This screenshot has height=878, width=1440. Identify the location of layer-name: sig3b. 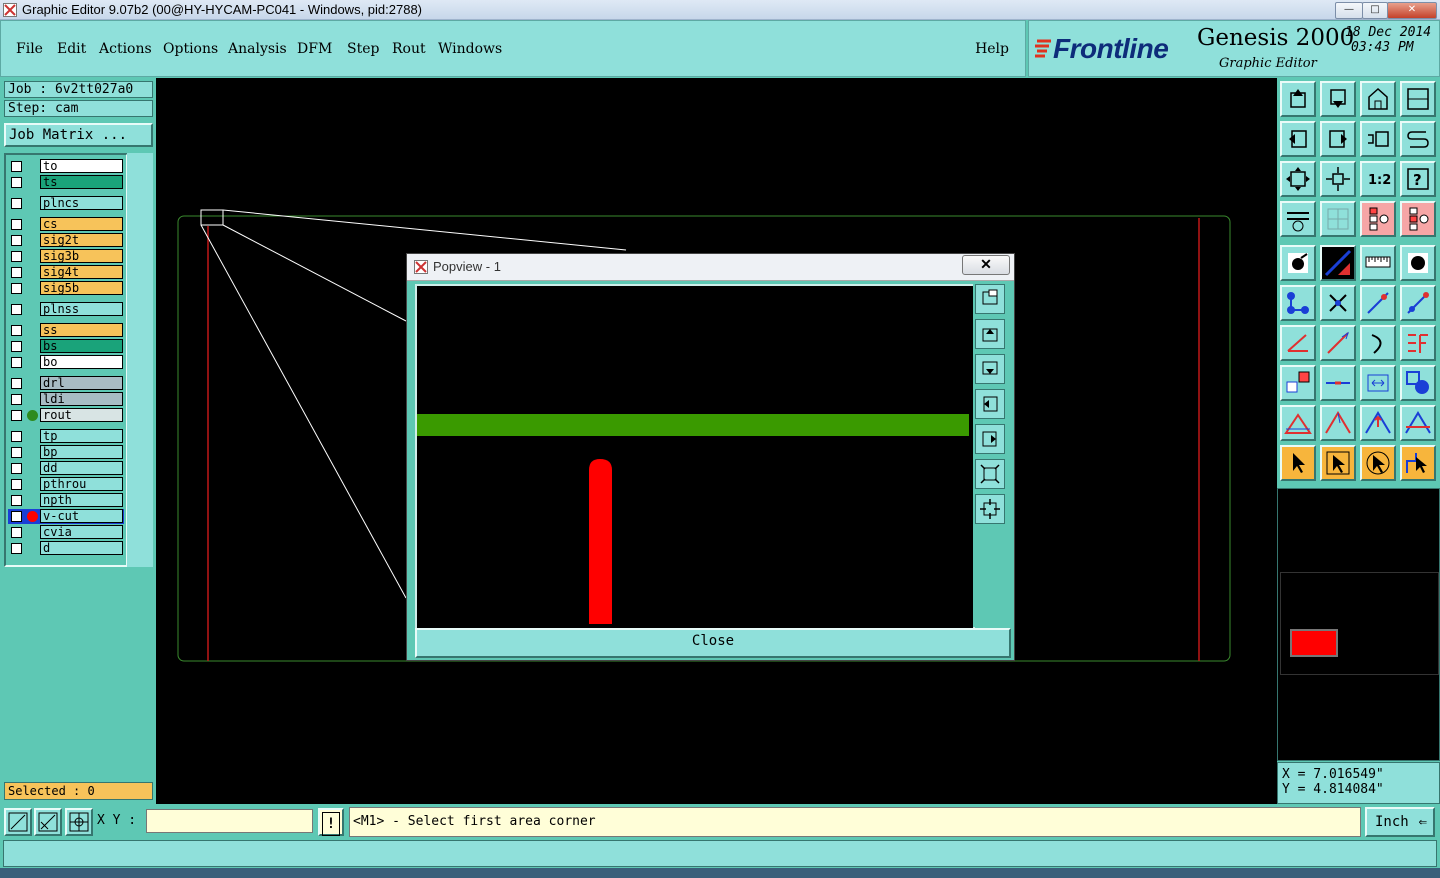
(81, 256).